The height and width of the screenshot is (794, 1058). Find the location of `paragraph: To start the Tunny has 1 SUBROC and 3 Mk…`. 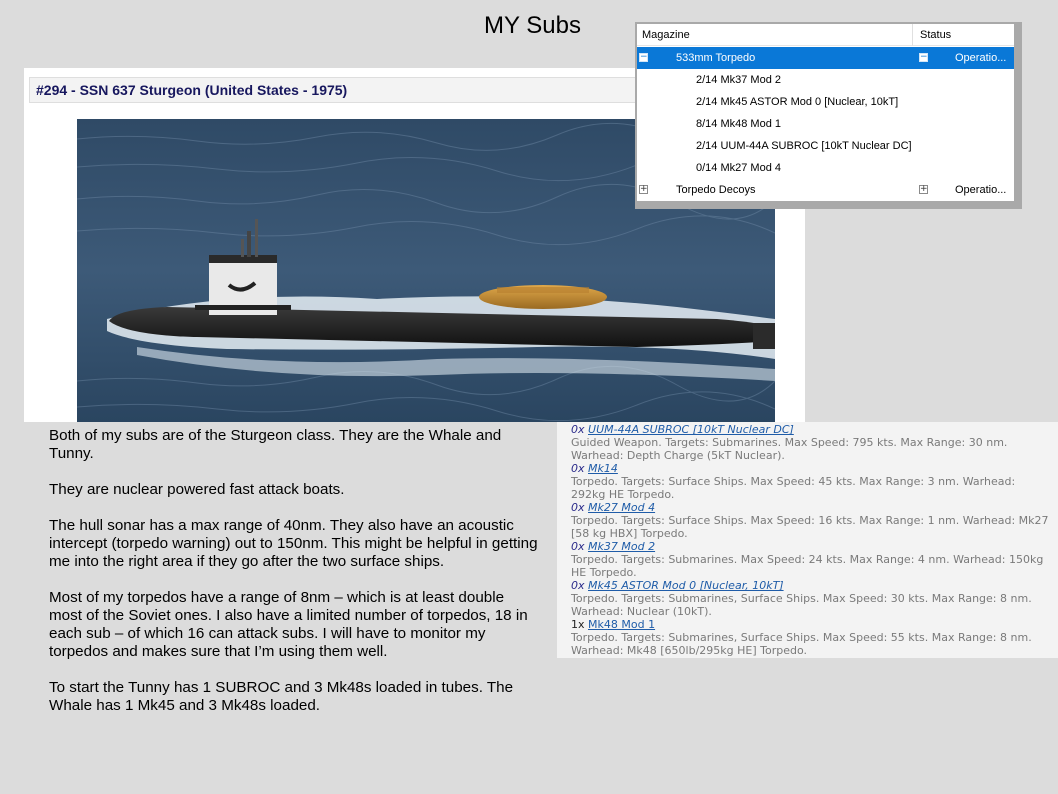

paragraph: To start the Tunny has 1 SUBROC and 3 Mk… is located at coordinates (281, 696).